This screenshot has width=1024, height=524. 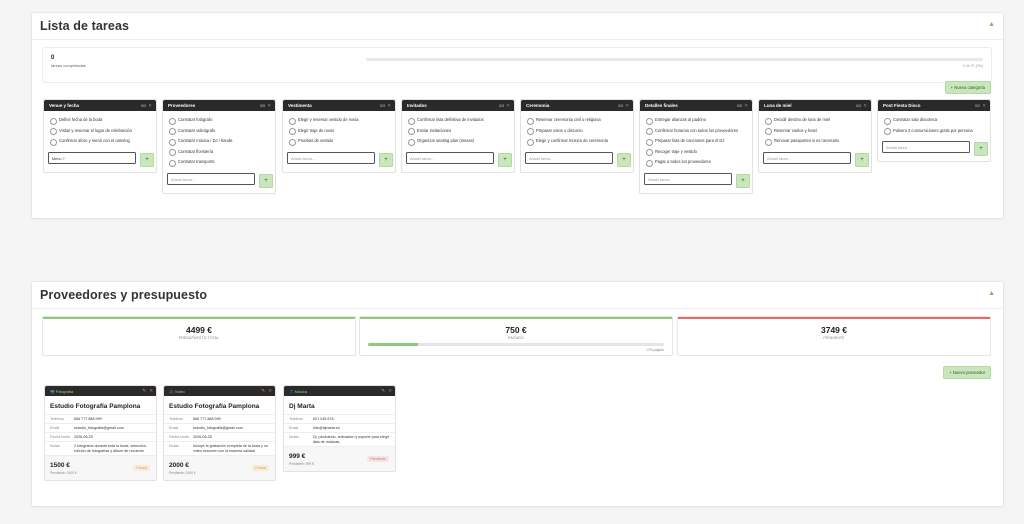 I want to click on task-item: Contratar floristería, so click(x=219, y=153).